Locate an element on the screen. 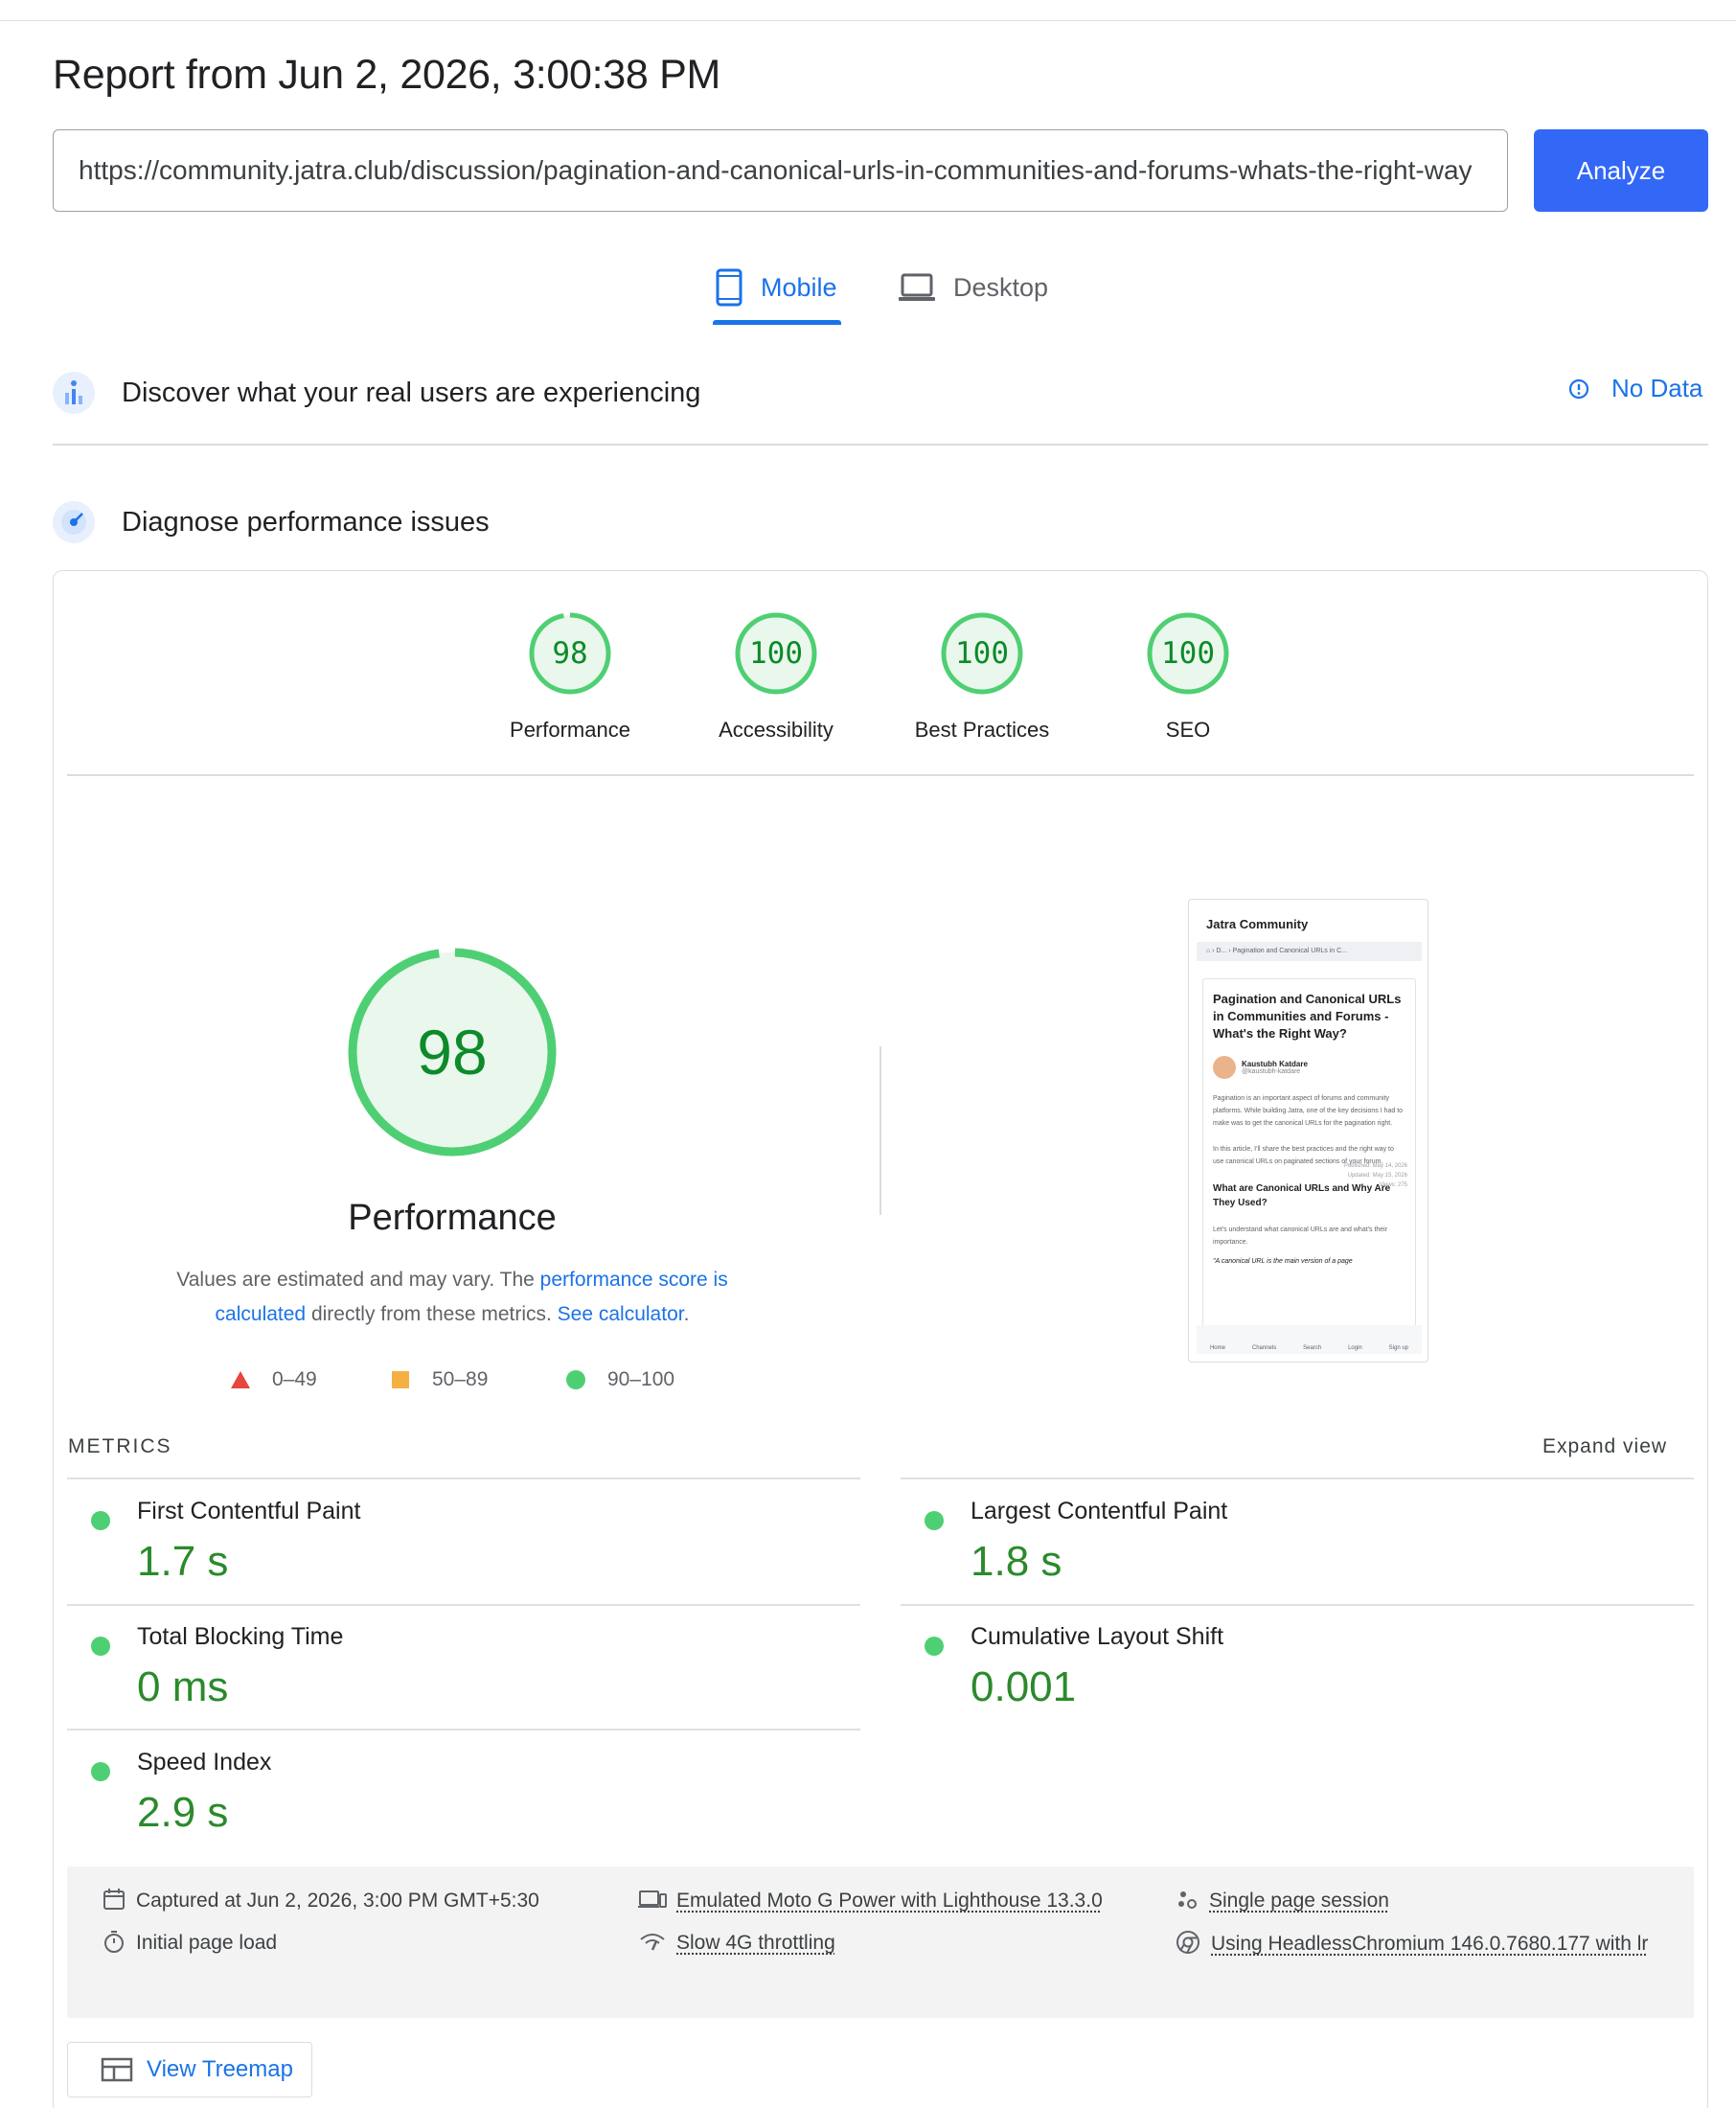  score-label: Best Practices is located at coordinates (982, 730).